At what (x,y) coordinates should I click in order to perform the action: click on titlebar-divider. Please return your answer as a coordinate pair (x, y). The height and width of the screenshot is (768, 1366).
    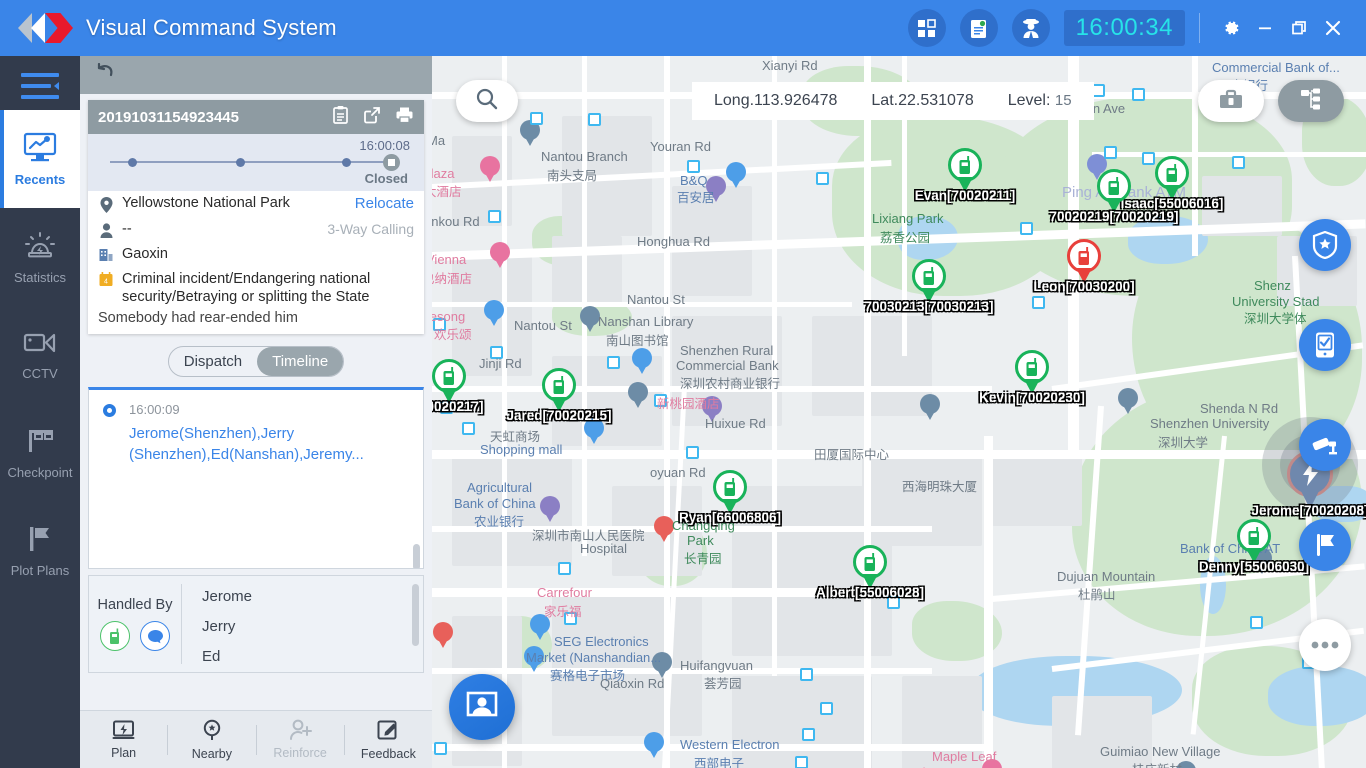
    Looking at the image, I should click on (1199, 28).